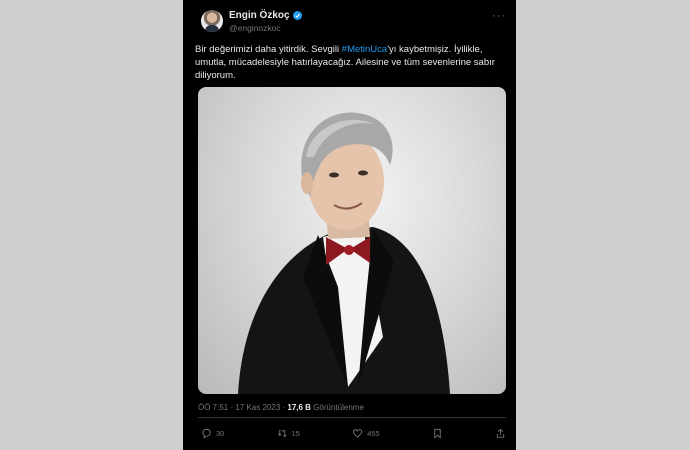 This screenshot has width=690, height=450. Describe the element at coordinates (268, 49) in the screenshot. I see `tweet-text-part-1: Bir değerimizi daha yitirdik. Sevgili` at that location.